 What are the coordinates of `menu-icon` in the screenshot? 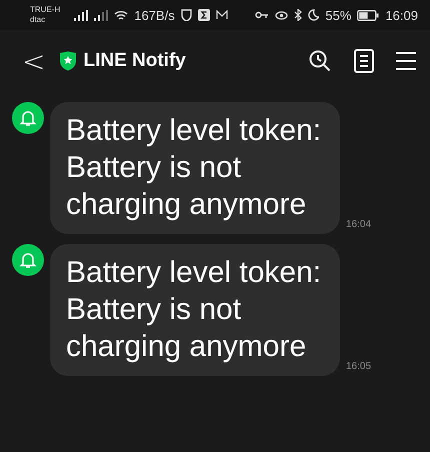 It's located at (406, 61).